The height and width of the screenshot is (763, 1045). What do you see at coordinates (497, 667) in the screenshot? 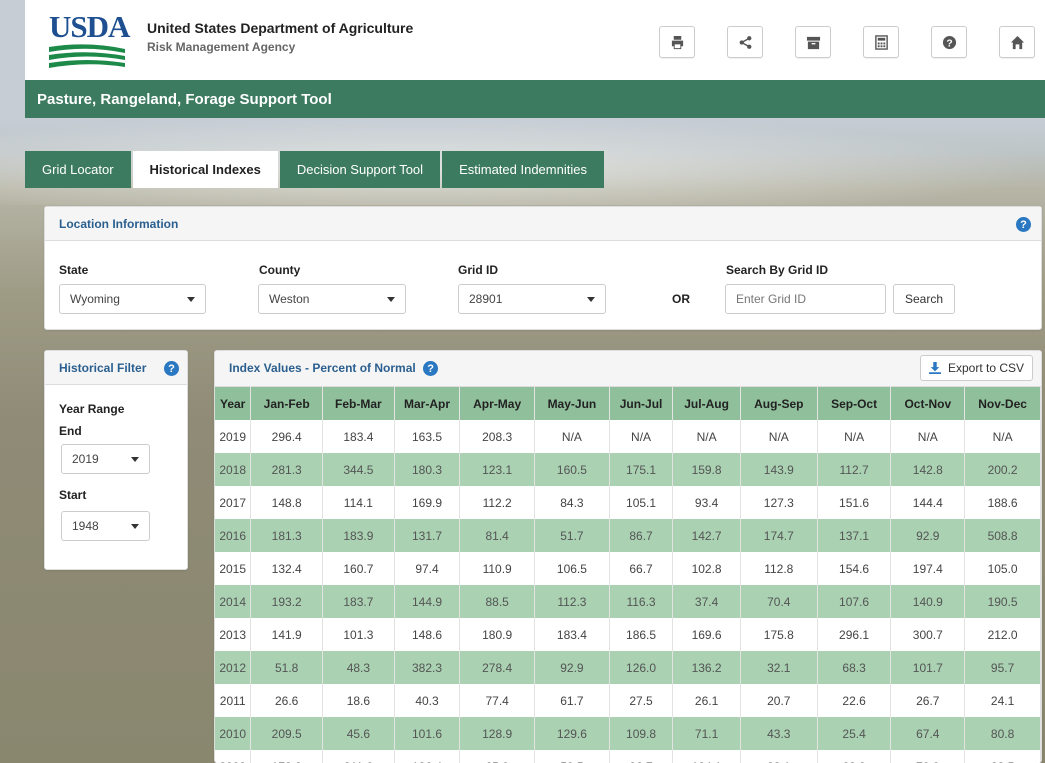
I see `index-value-cell: 278.4` at bounding box center [497, 667].